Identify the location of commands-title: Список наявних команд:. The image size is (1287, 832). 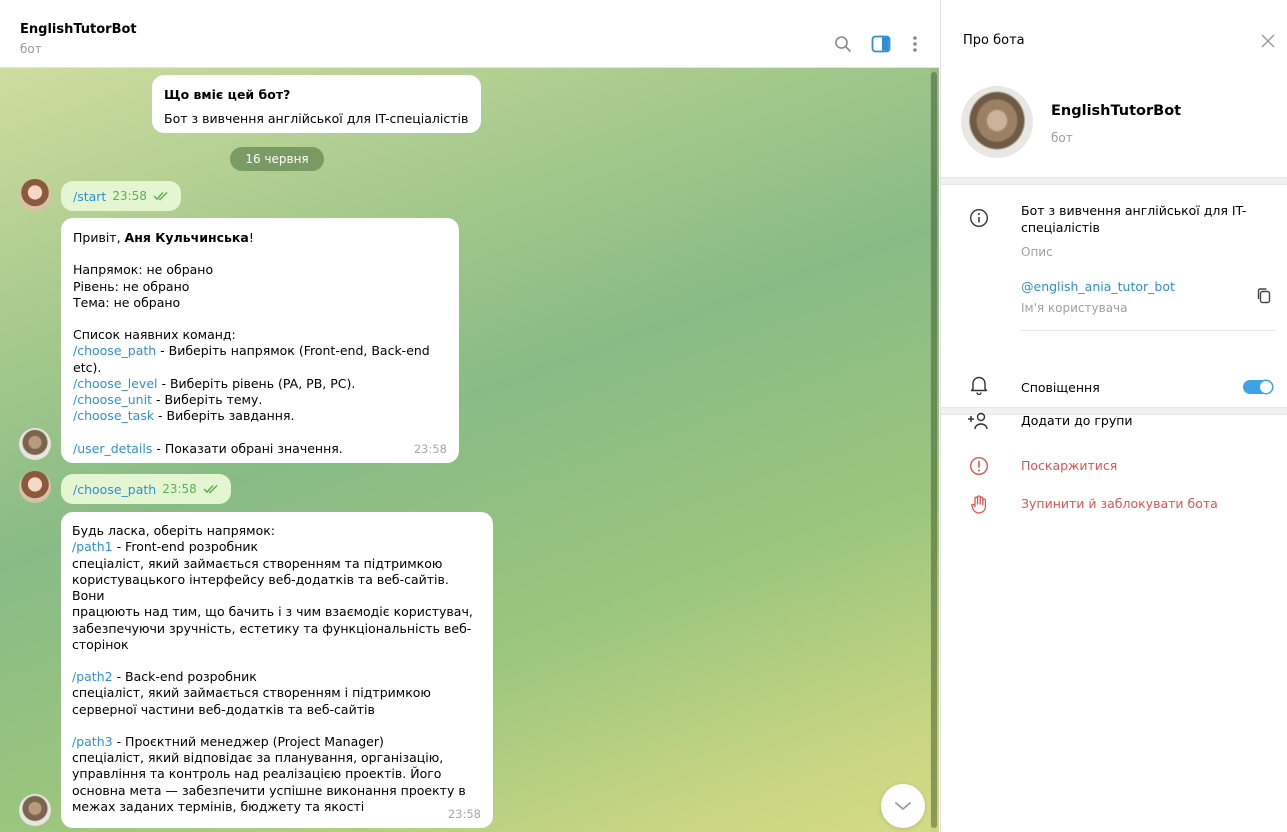
(154, 334).